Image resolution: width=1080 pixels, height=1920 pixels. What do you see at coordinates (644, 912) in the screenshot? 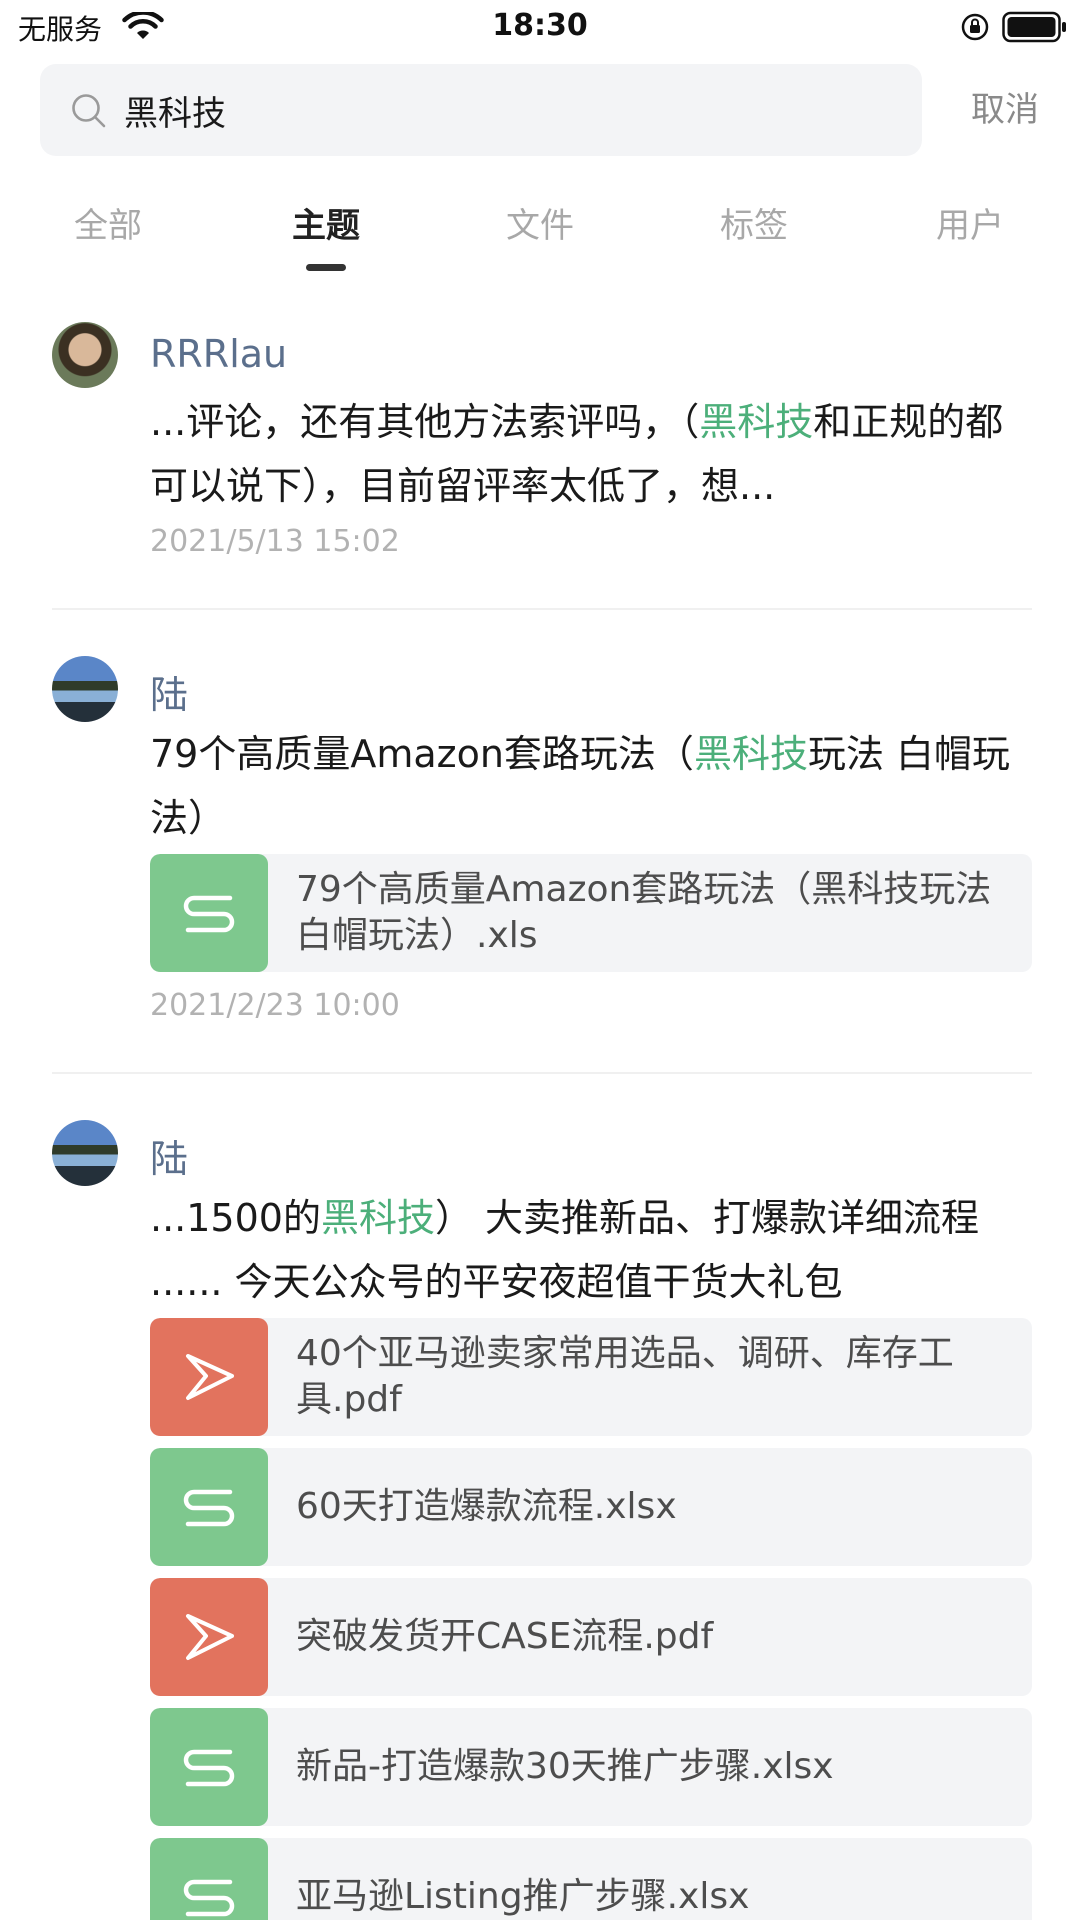
I see `file-name: 79个高质量Amazon套路玩法（黑科技玩法 白帽玩法）.xls` at bounding box center [644, 912].